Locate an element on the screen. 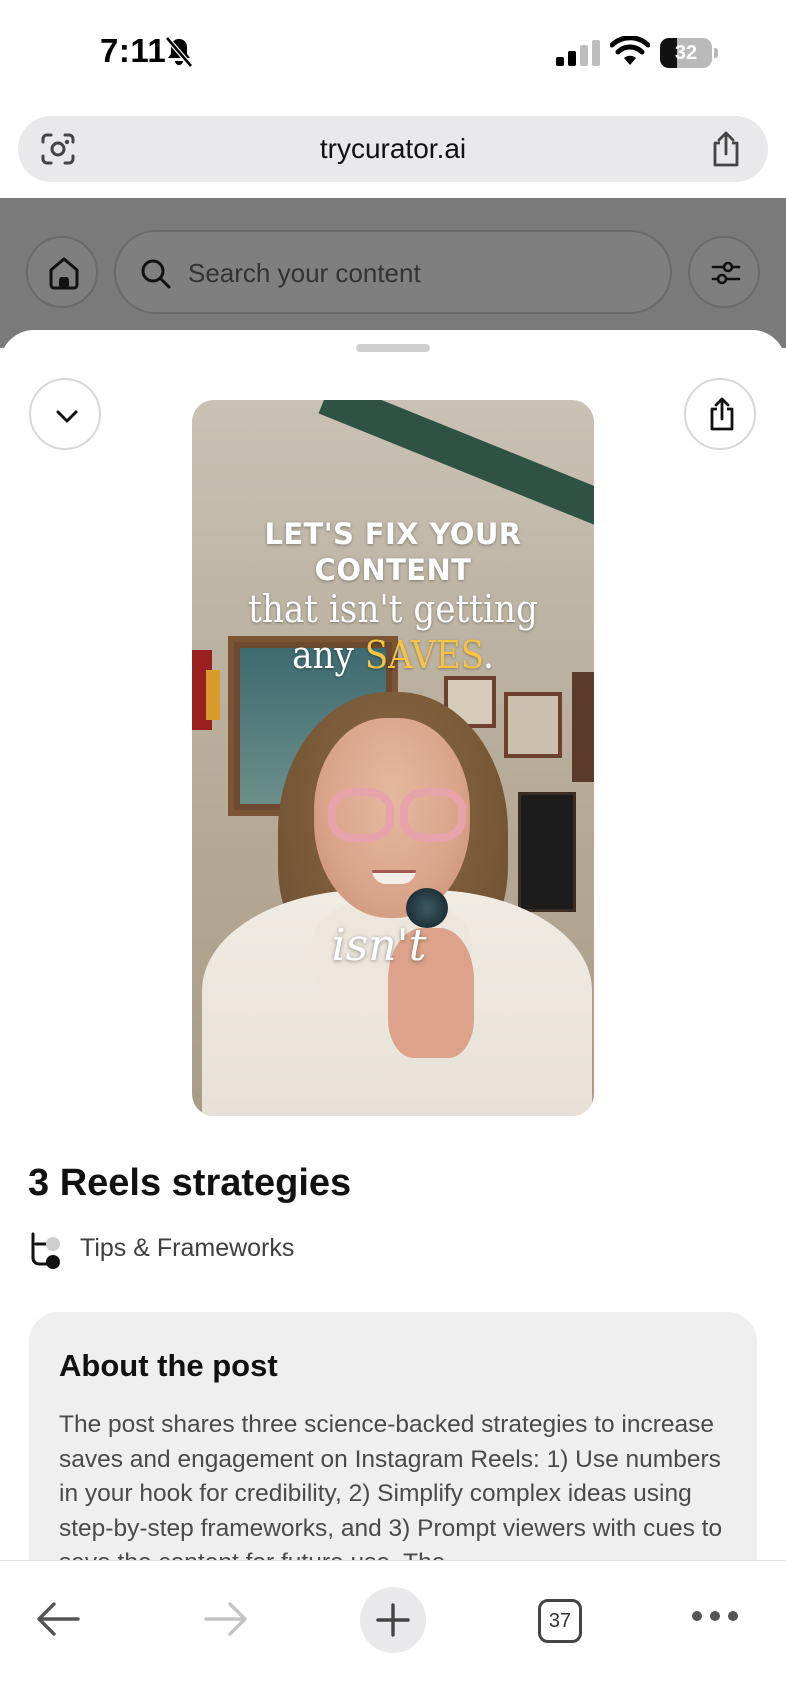  post-title: 3 Reels strategies is located at coordinates (190, 1183).